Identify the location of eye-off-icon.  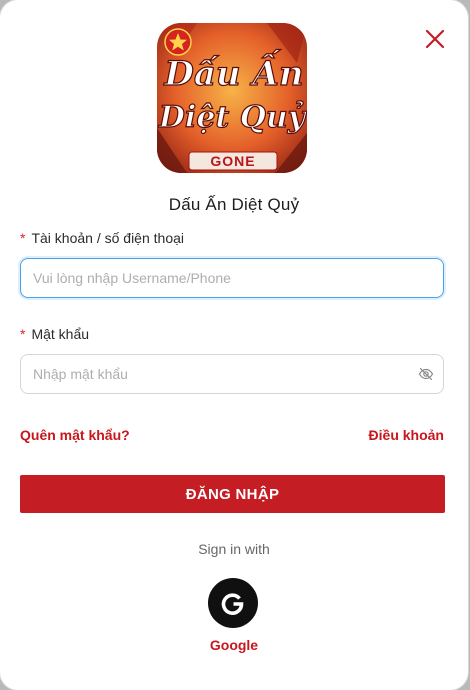
(426, 374).